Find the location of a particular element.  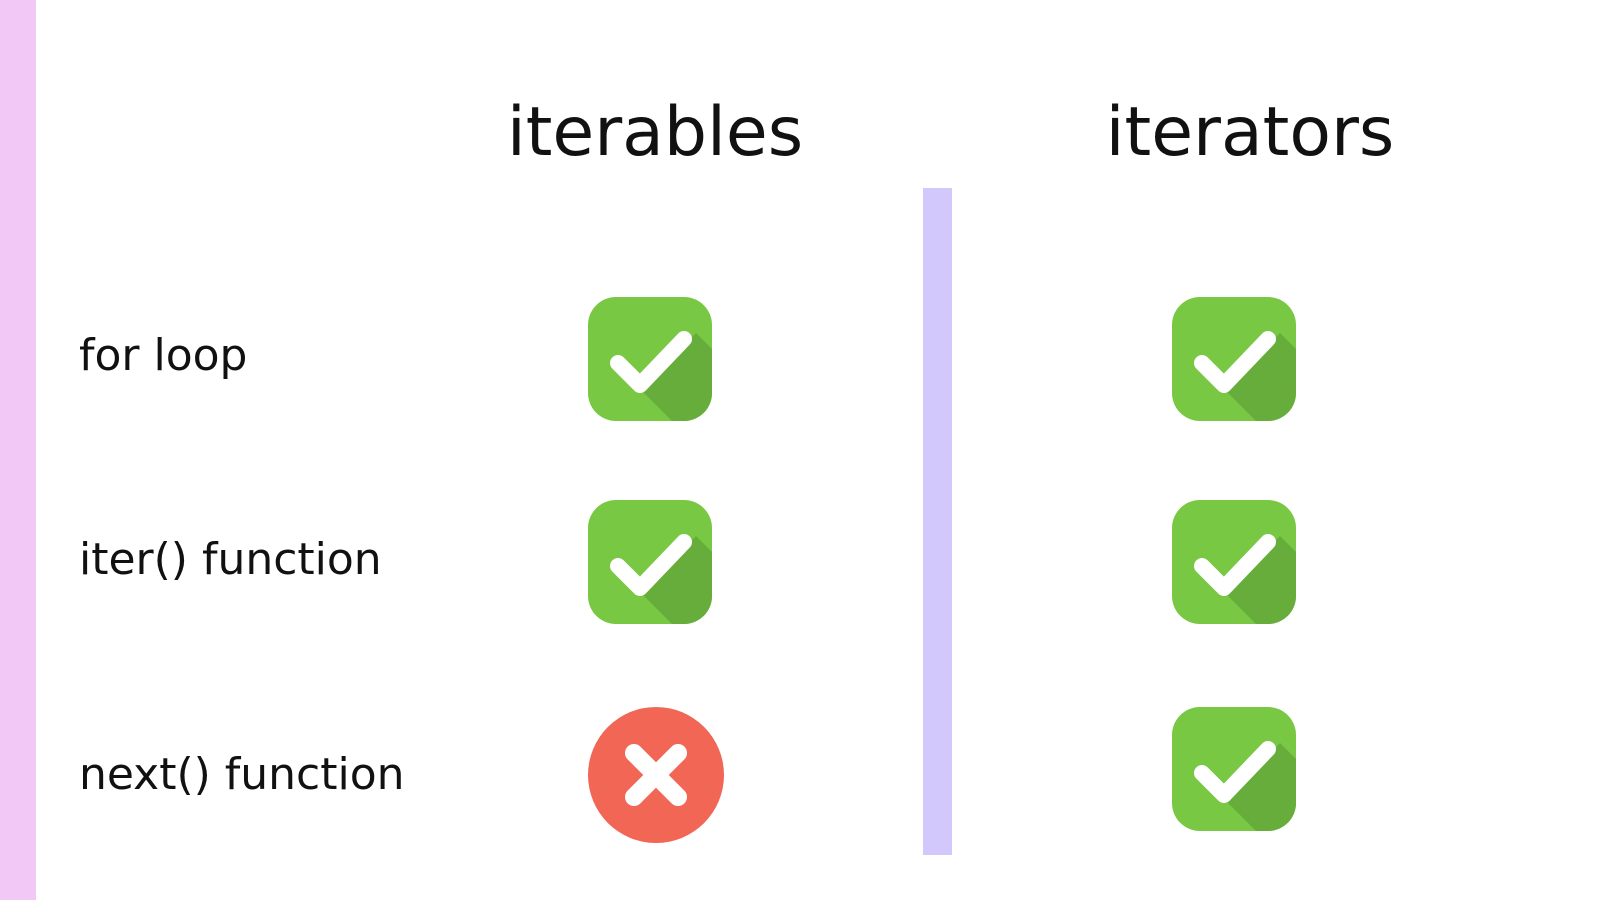

left-accent-stripe is located at coordinates (18, 450).